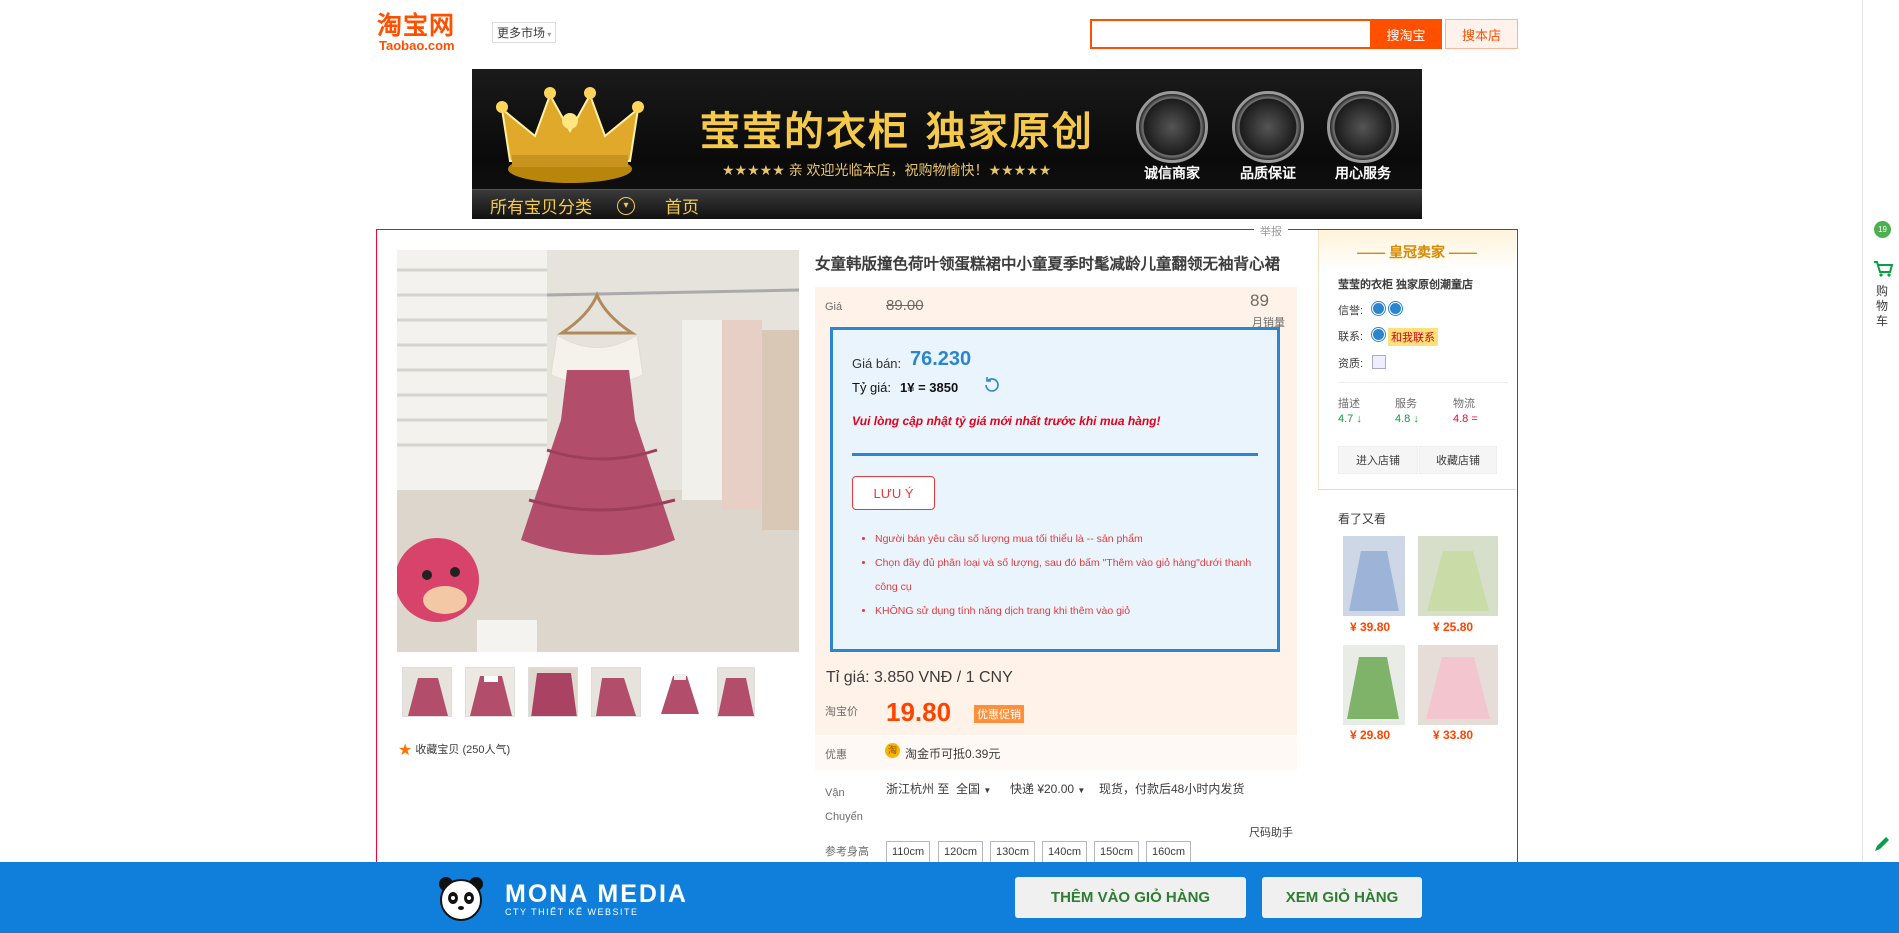 The width and height of the screenshot is (1899, 933). Describe the element at coordinates (941, 359) in the screenshot. I see `sale-price-value: 76.230` at that location.